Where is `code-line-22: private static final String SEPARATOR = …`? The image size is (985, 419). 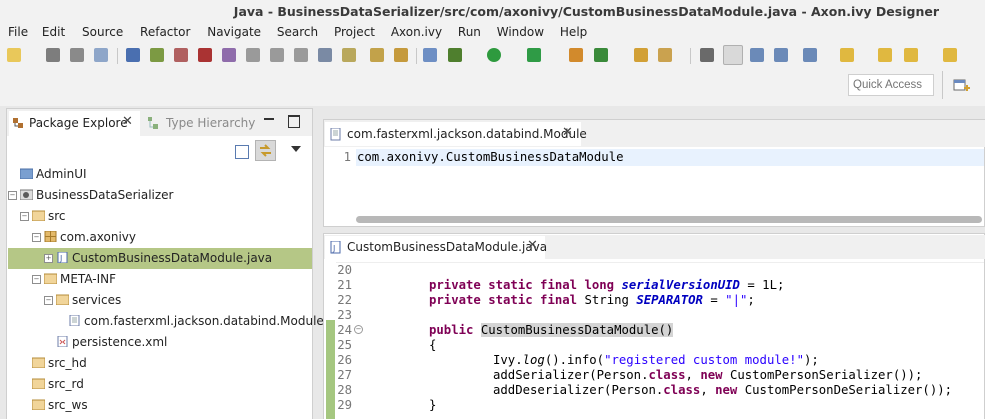
code-line-22: private static final String SEPARATOR = … is located at coordinates (592, 300).